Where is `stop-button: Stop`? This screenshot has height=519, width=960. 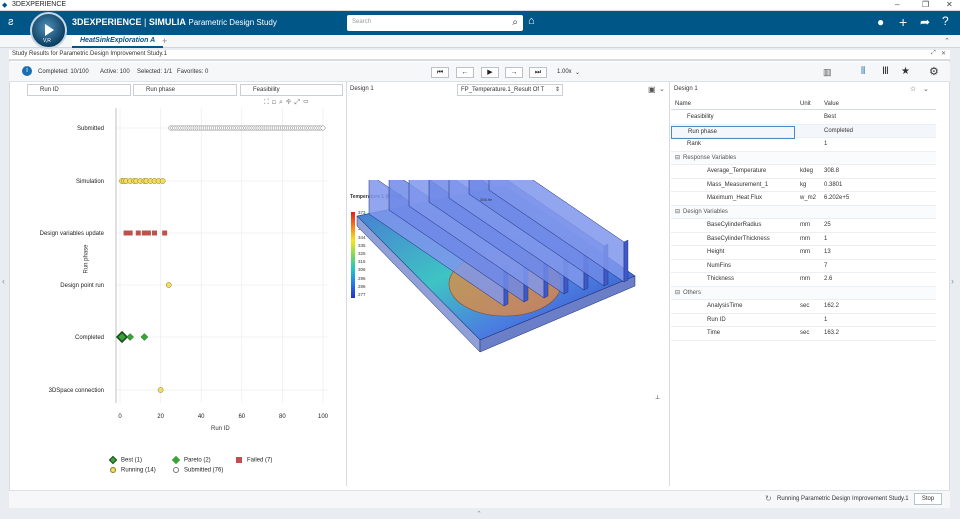
stop-button: Stop is located at coordinates (928, 499).